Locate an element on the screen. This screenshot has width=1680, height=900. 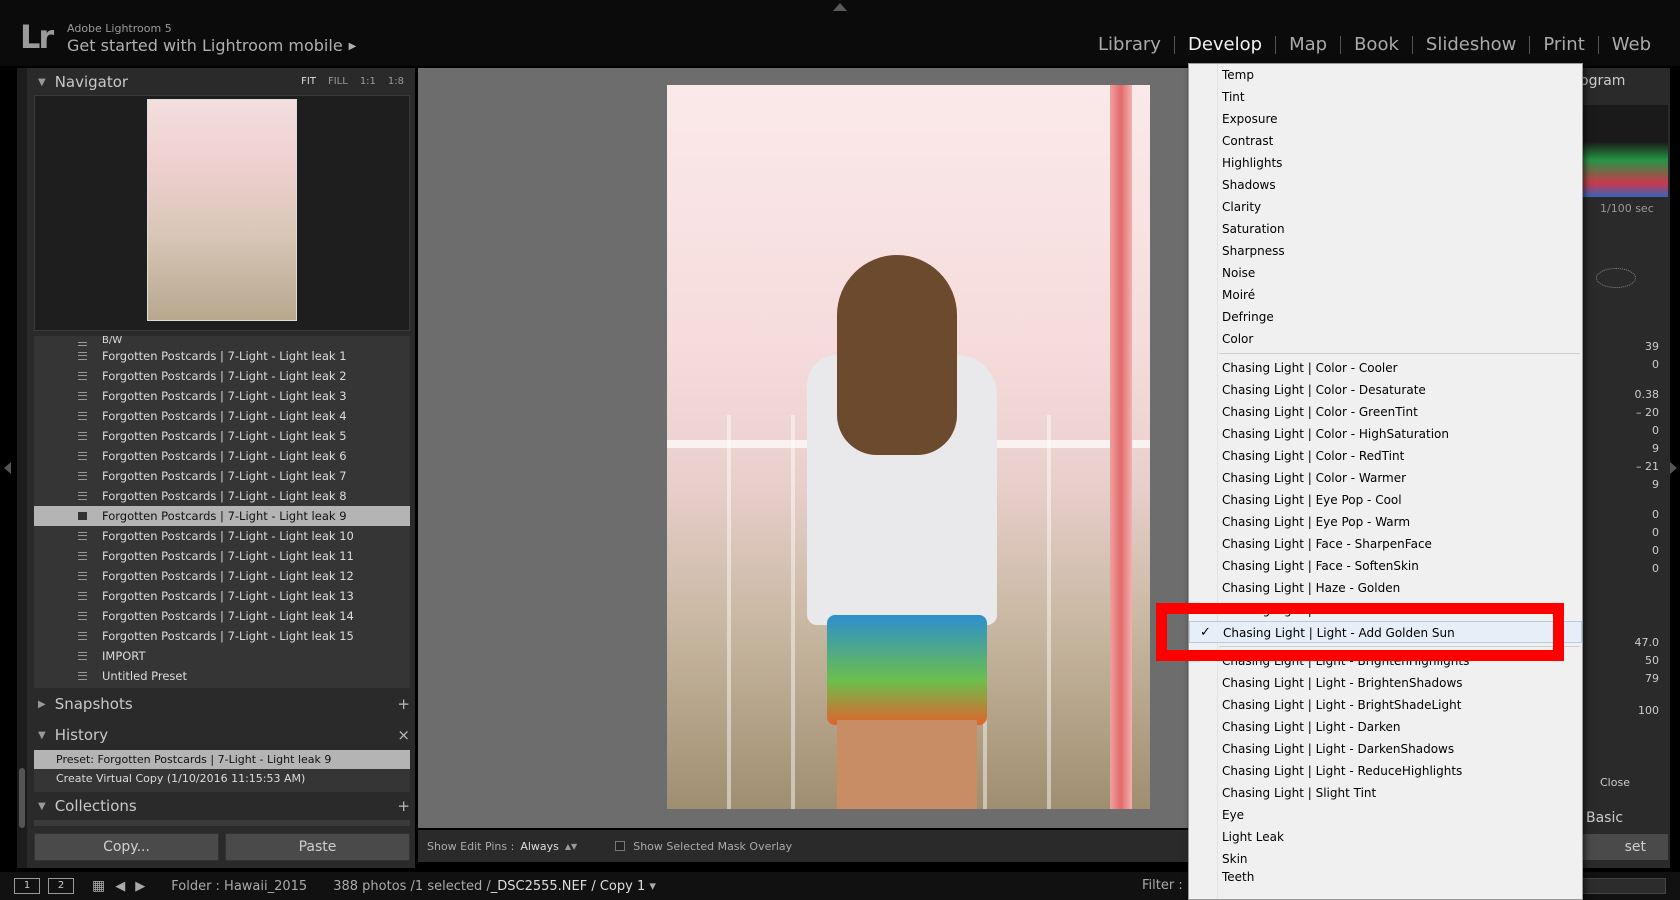
menu-item: Chasing Light | Face - SharpenFace is located at coordinates (1385, 544).